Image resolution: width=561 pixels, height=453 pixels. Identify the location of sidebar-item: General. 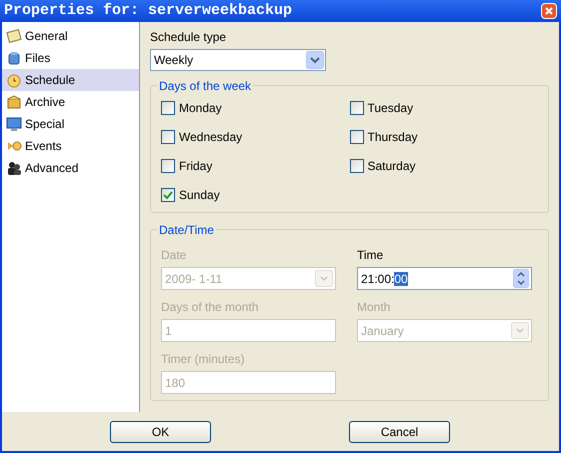
(70, 36).